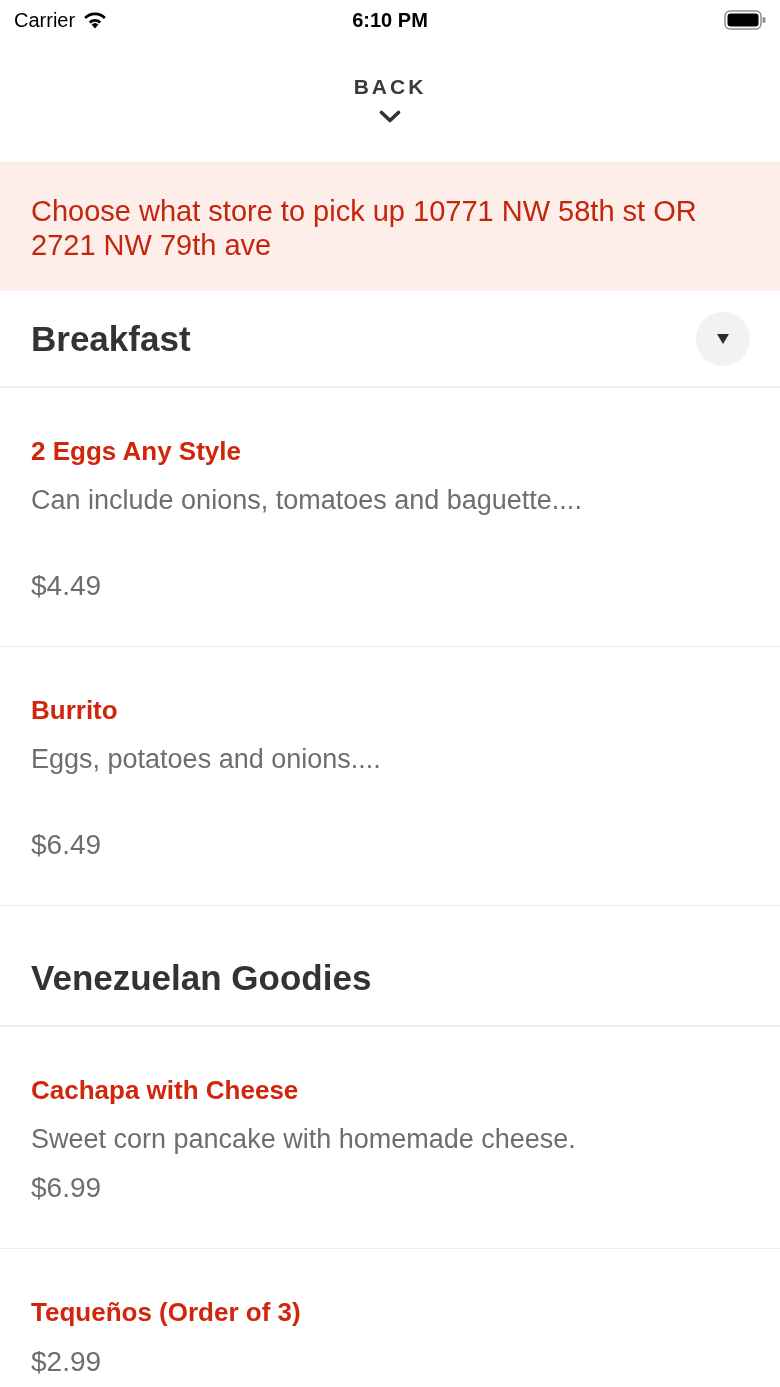 This screenshot has height=1387, width=780. Describe the element at coordinates (66, 845) in the screenshot. I see `item-price: $6.49` at that location.